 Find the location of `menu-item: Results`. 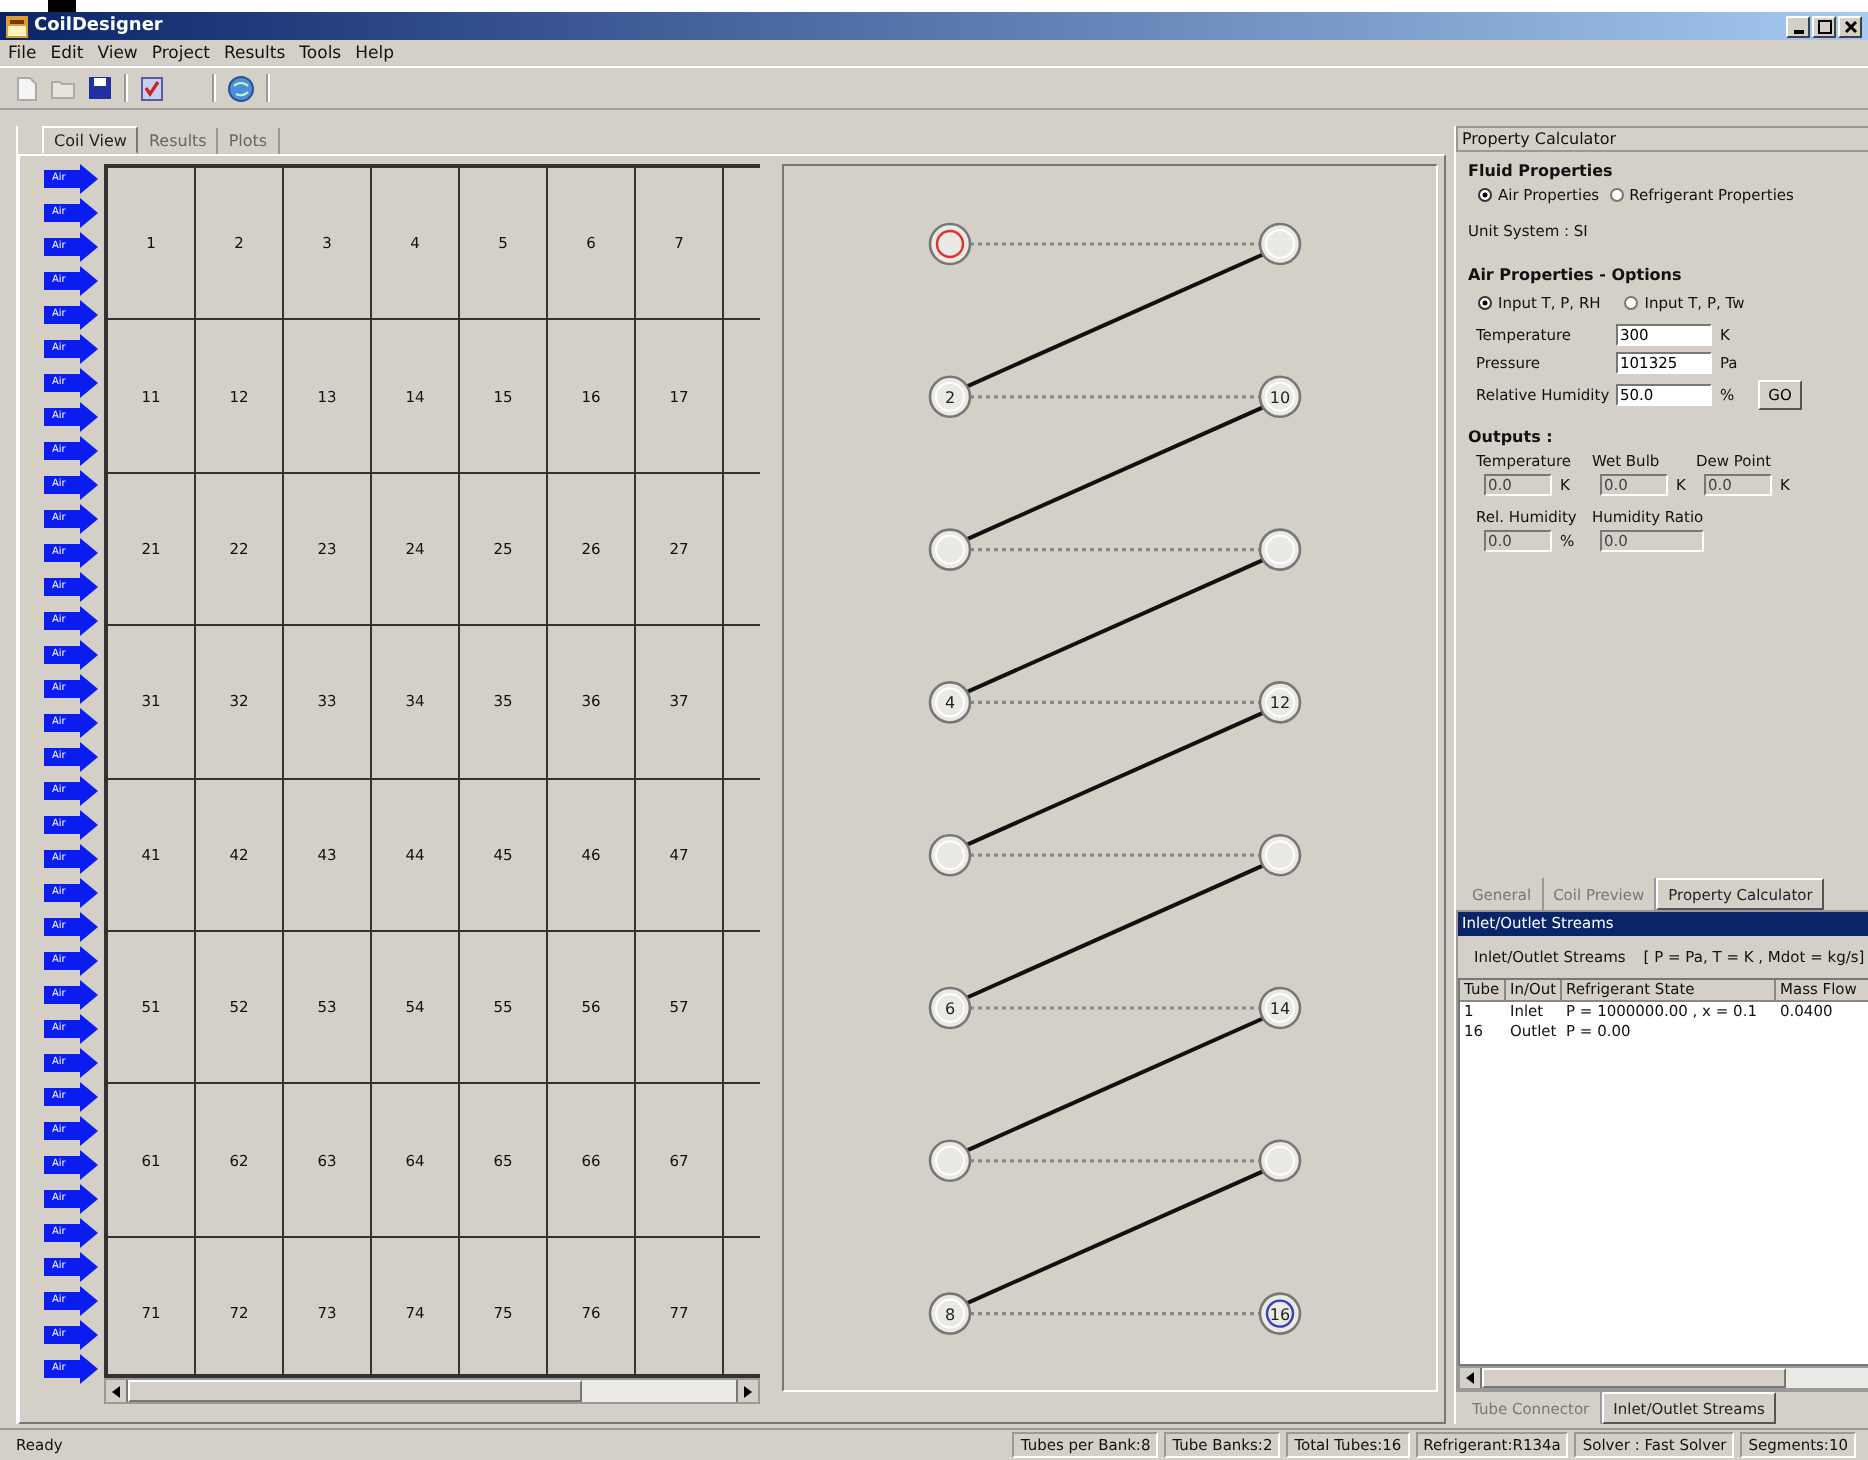

menu-item: Results is located at coordinates (254, 53).